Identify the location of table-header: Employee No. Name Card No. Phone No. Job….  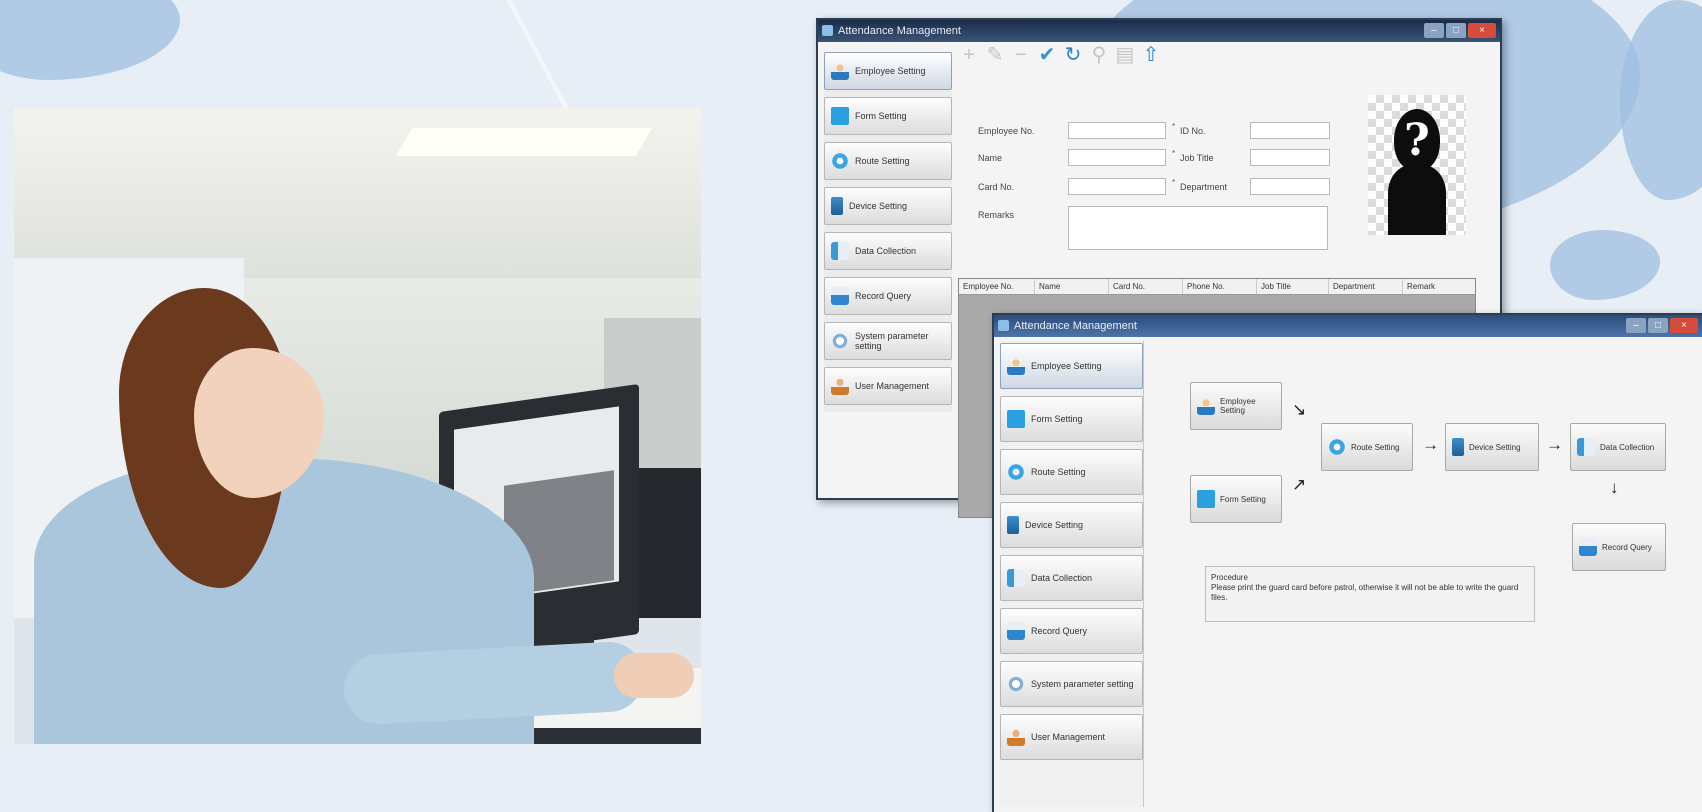
(1217, 287).